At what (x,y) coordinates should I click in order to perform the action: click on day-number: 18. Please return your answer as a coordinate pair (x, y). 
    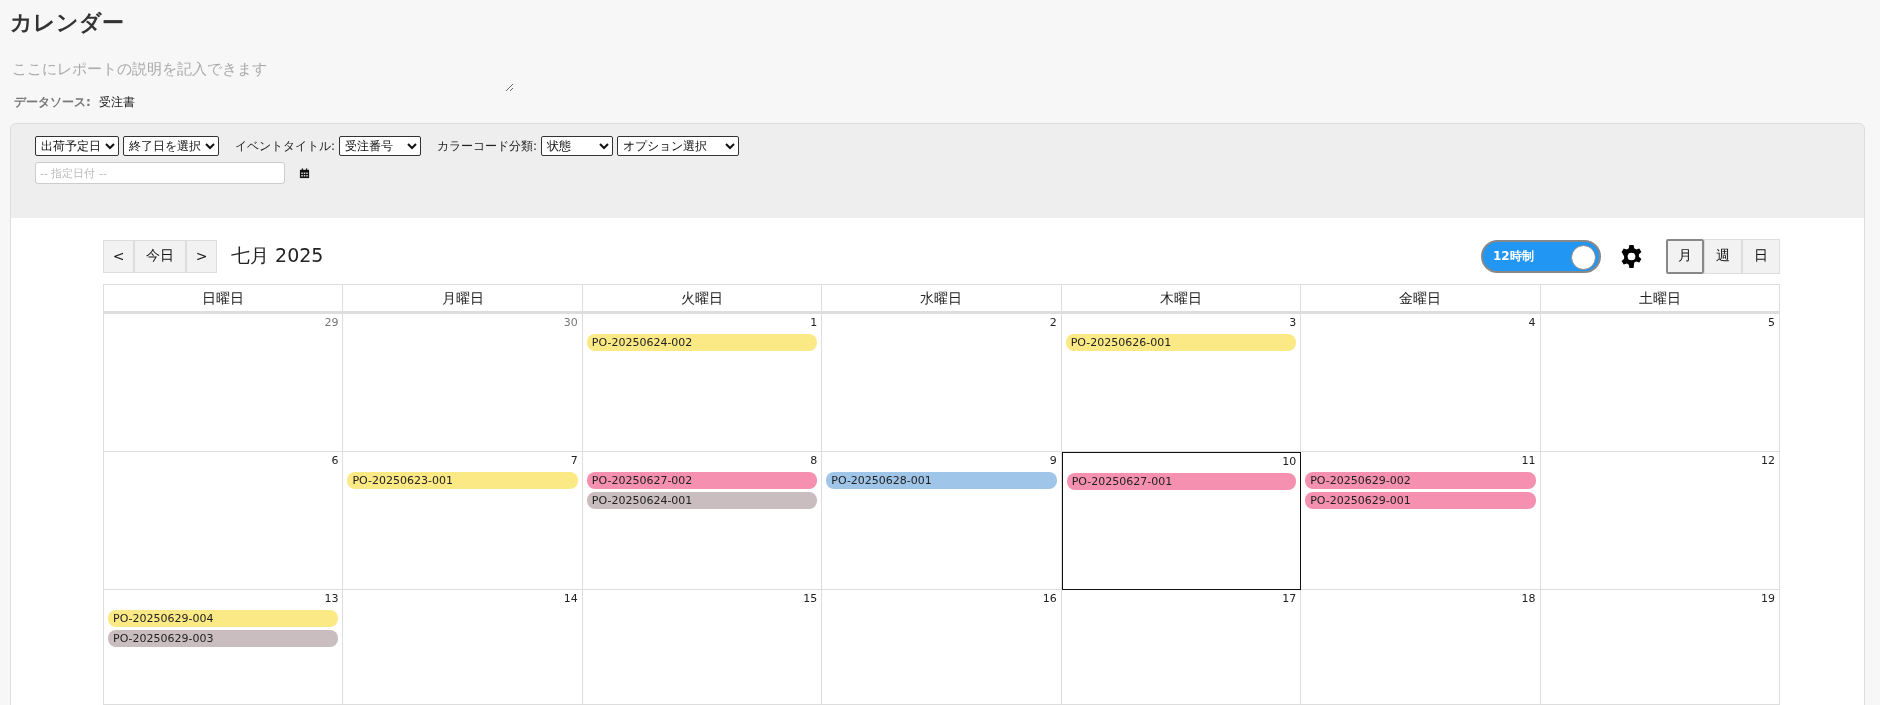
    Looking at the image, I should click on (1528, 599).